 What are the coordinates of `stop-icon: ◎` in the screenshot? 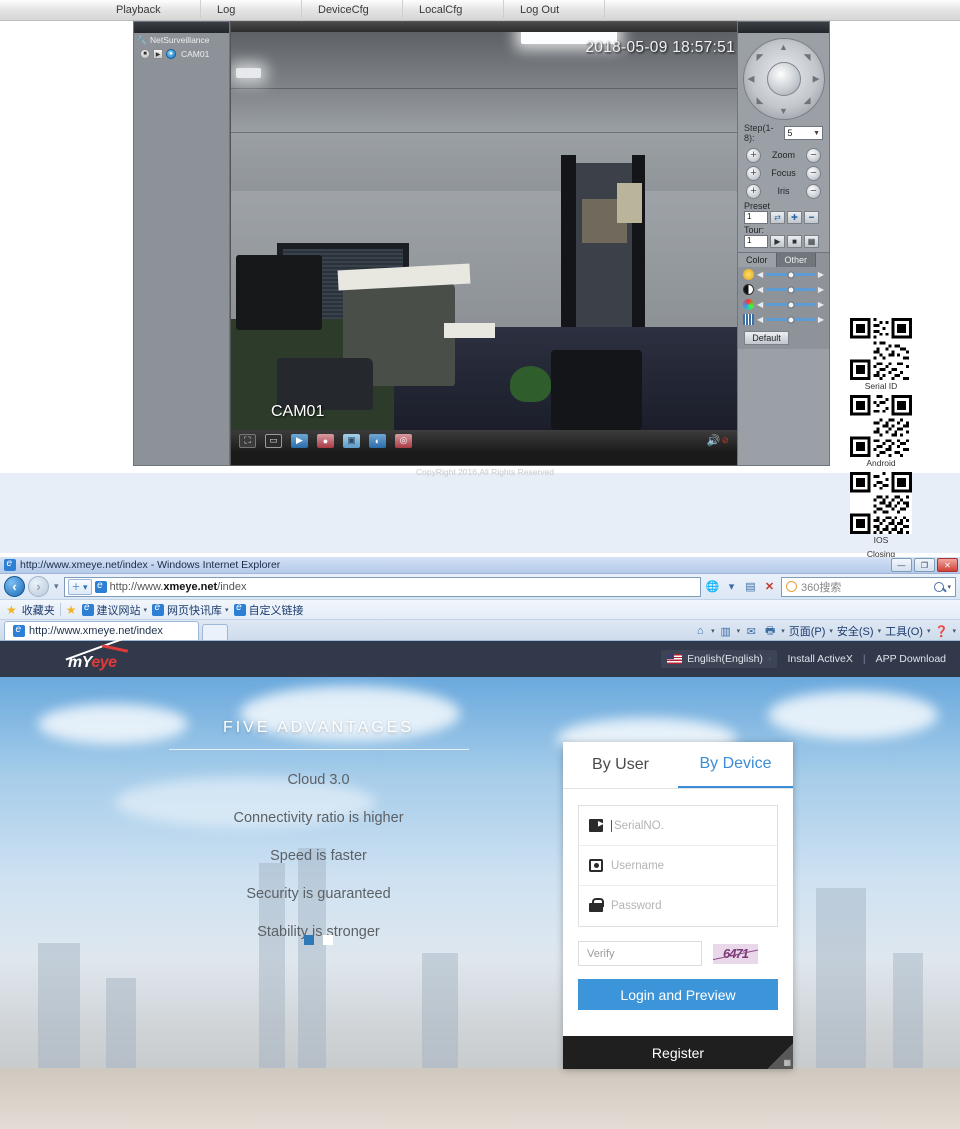 It's located at (403, 440).